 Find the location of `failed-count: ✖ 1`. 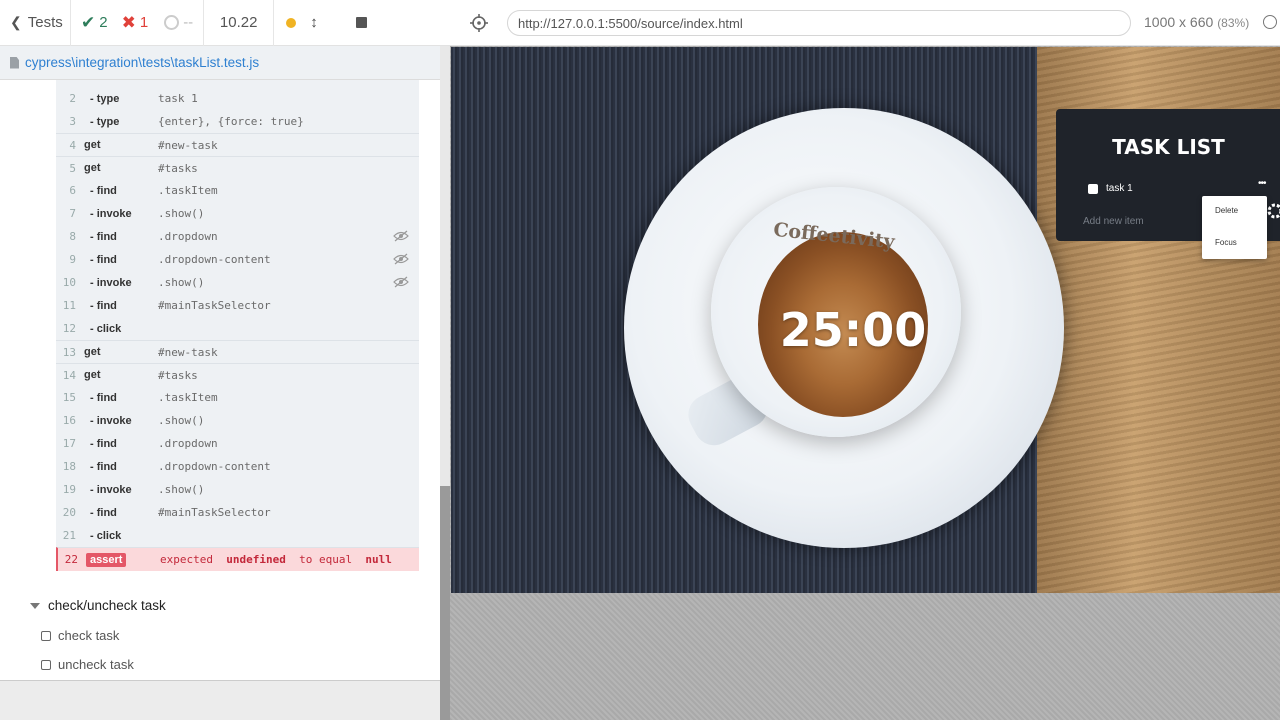

failed-count: ✖ 1 is located at coordinates (133, 23).